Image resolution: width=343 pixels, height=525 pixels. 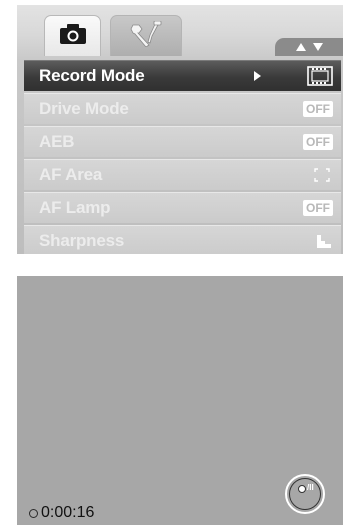 What do you see at coordinates (92, 75) in the screenshot?
I see `menu-item-label: Record Mode` at bounding box center [92, 75].